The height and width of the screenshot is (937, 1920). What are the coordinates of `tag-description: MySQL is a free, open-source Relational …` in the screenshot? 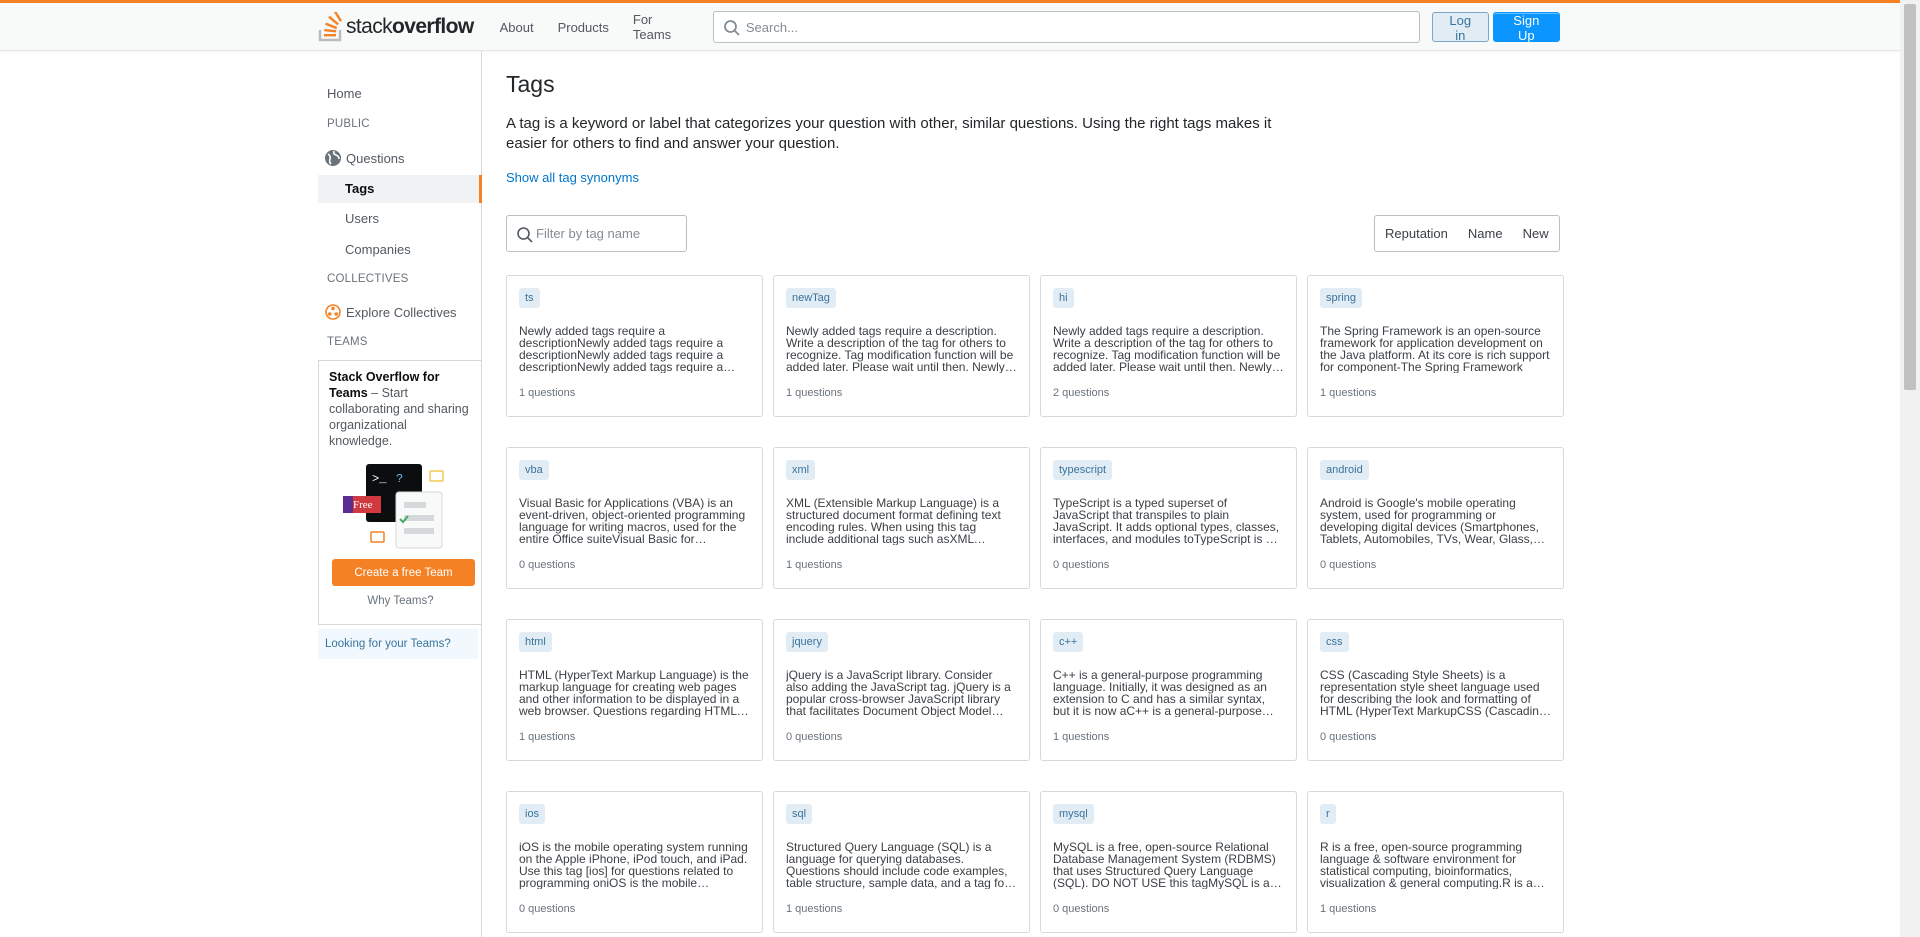 It's located at (1164, 865).